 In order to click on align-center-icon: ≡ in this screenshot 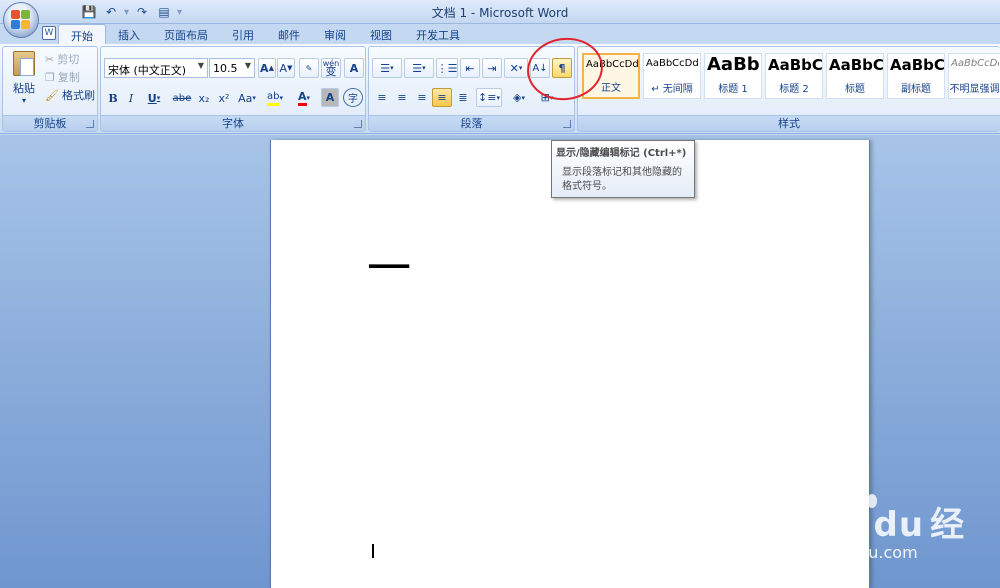, I will do `click(402, 97)`.